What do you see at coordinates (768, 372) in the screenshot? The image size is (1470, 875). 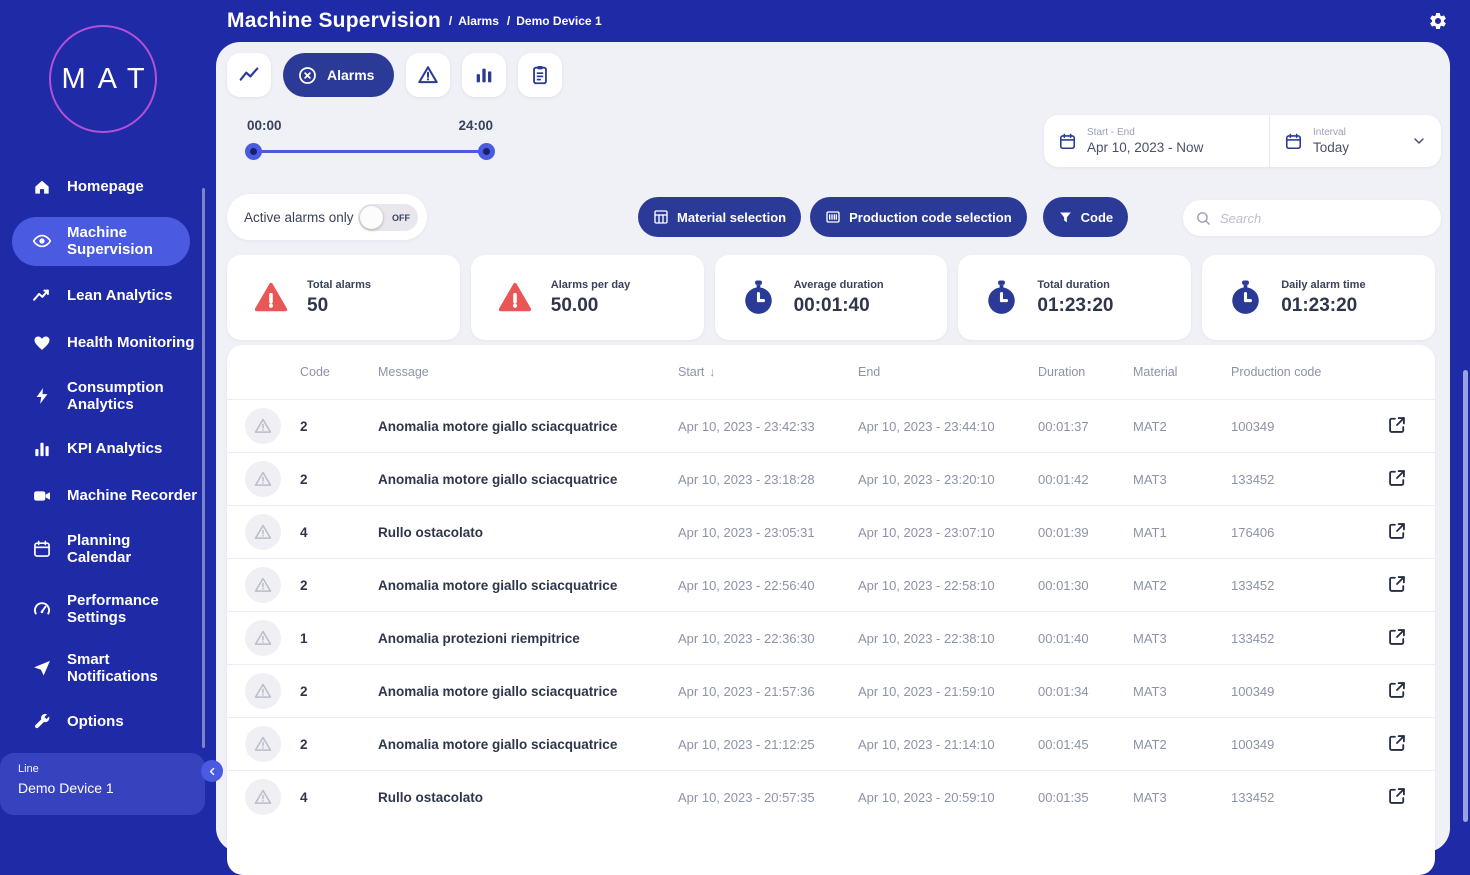 I see `column-start: Start ↓` at bounding box center [768, 372].